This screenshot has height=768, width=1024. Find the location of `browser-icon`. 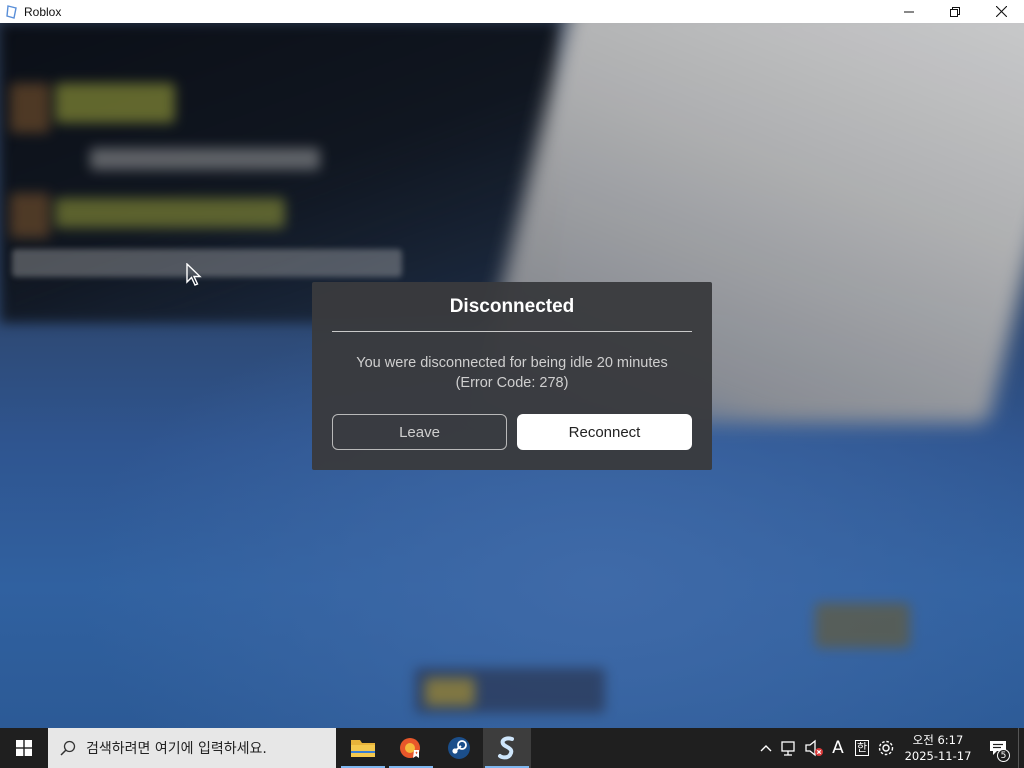

browser-icon is located at coordinates (410, 748).